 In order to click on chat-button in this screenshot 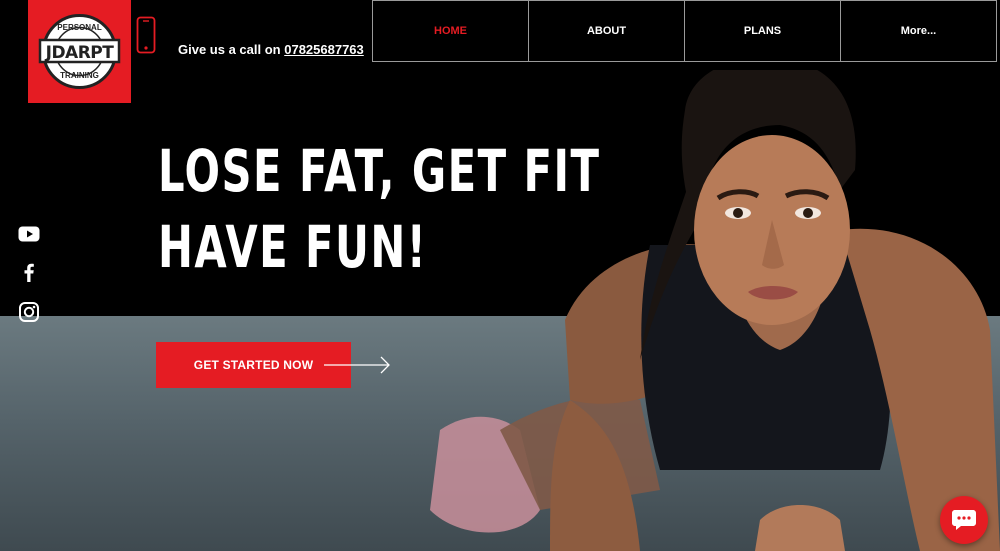, I will do `click(964, 520)`.